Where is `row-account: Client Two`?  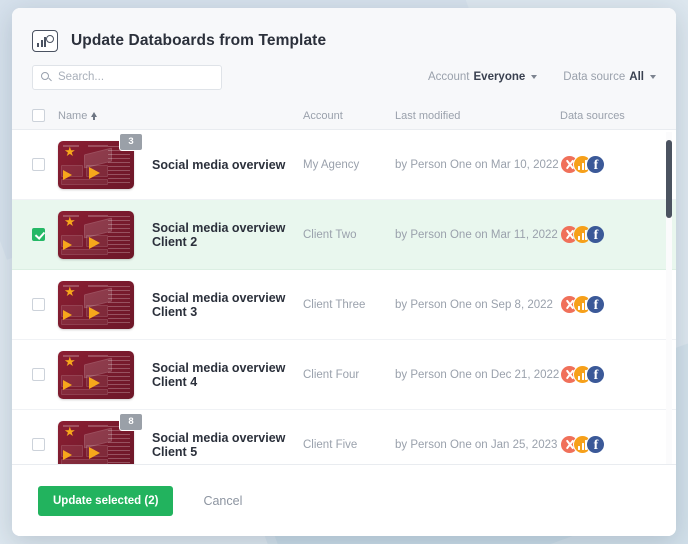 row-account: Client Two is located at coordinates (330, 234).